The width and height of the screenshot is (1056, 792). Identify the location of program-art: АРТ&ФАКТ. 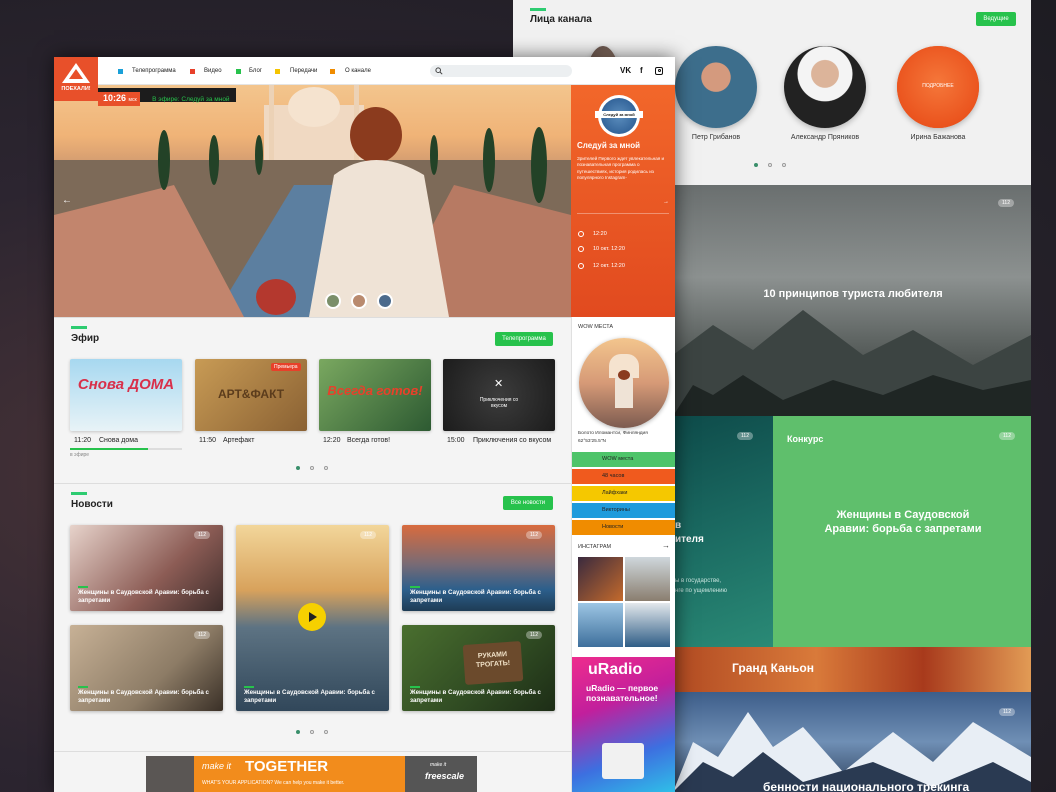
(251, 394).